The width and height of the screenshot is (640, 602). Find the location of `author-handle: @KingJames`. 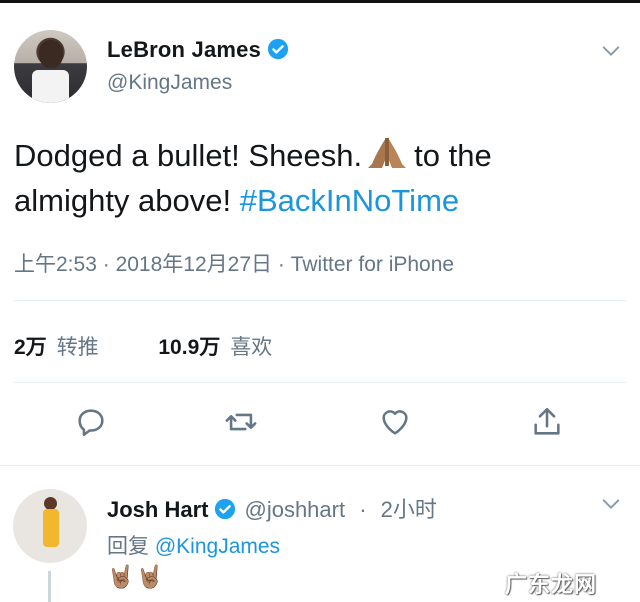

author-handle: @KingJames is located at coordinates (169, 83).